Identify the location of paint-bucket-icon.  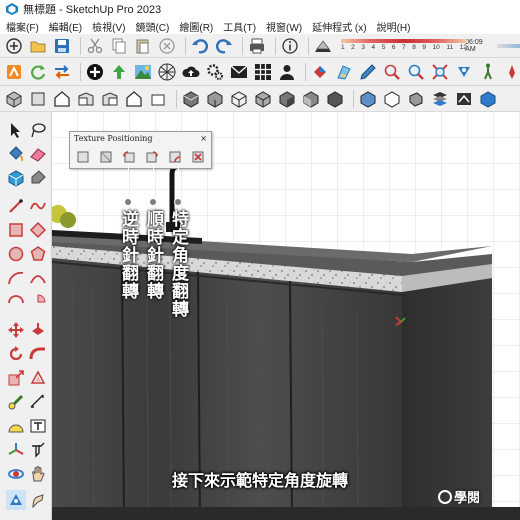
(16, 154).